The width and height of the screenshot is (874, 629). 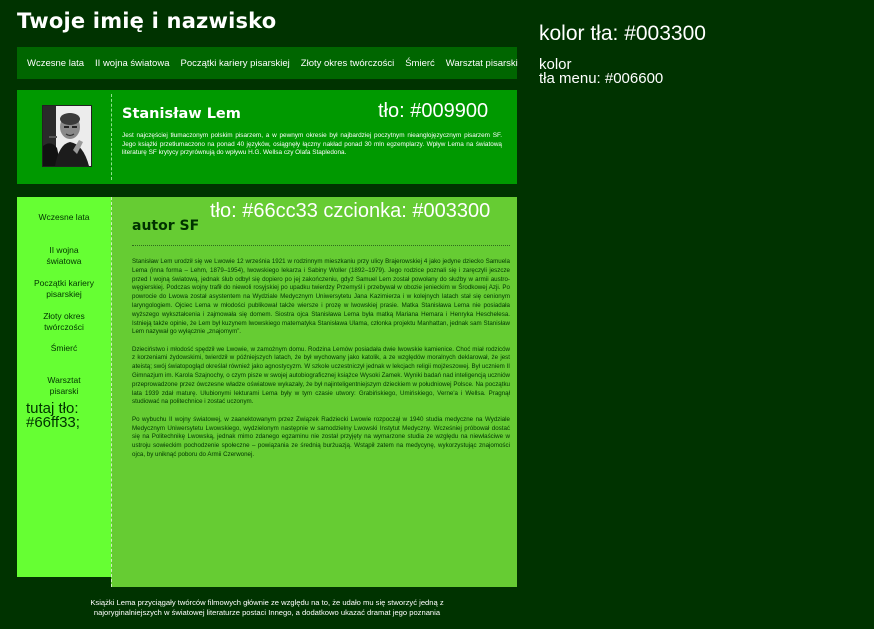 What do you see at coordinates (111, 137) in the screenshot?
I see `header-divider` at bounding box center [111, 137].